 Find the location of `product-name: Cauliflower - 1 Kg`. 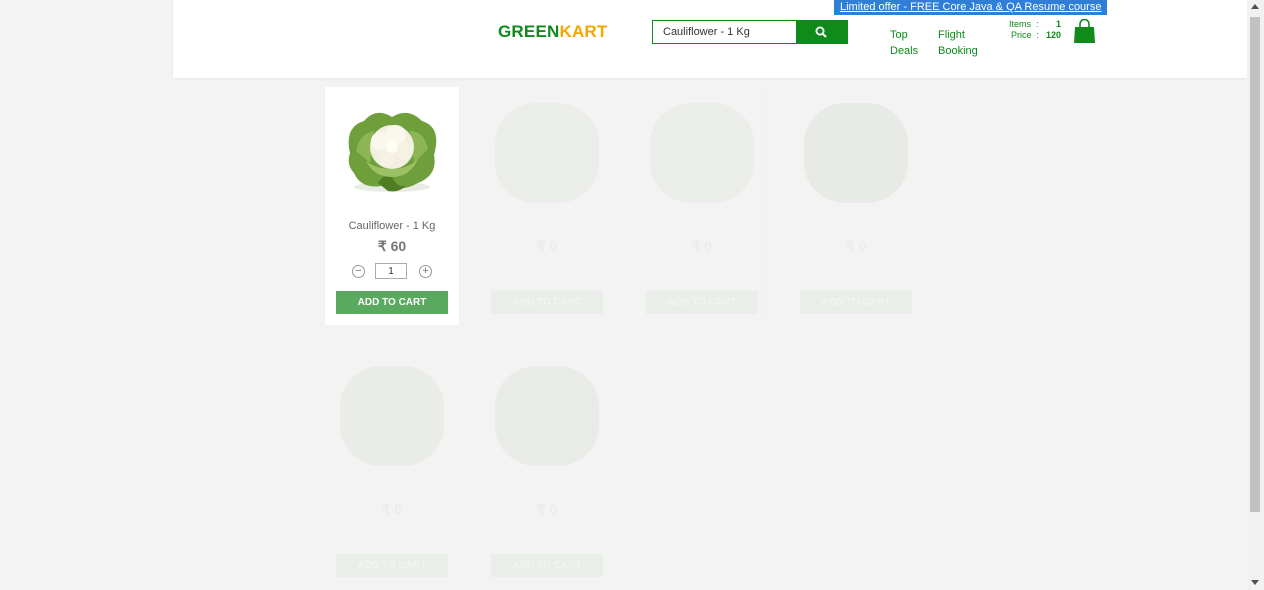

product-name: Cauliflower - 1 Kg is located at coordinates (392, 226).